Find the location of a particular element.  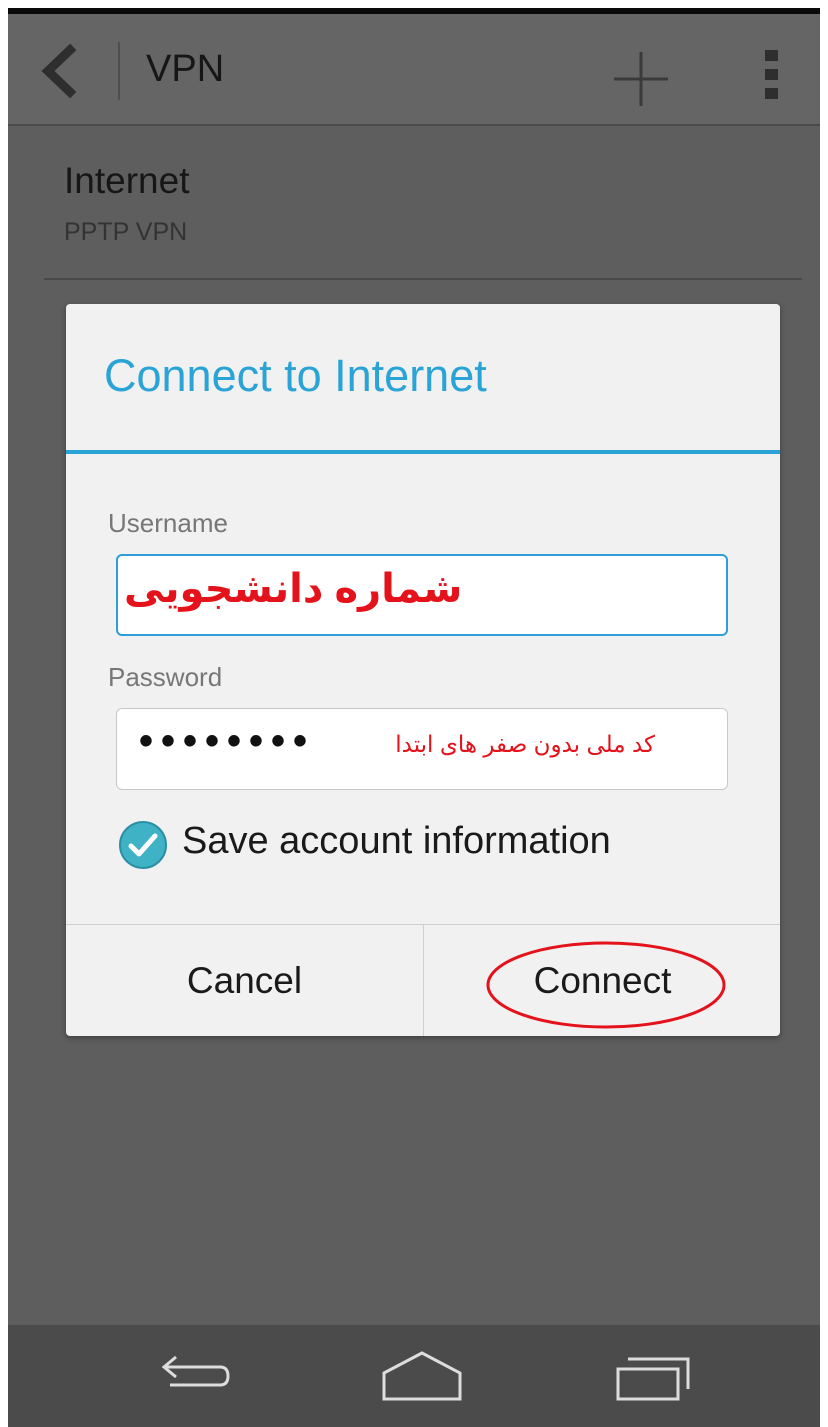

nav-recent-apps-icon is located at coordinates (653, 1379).